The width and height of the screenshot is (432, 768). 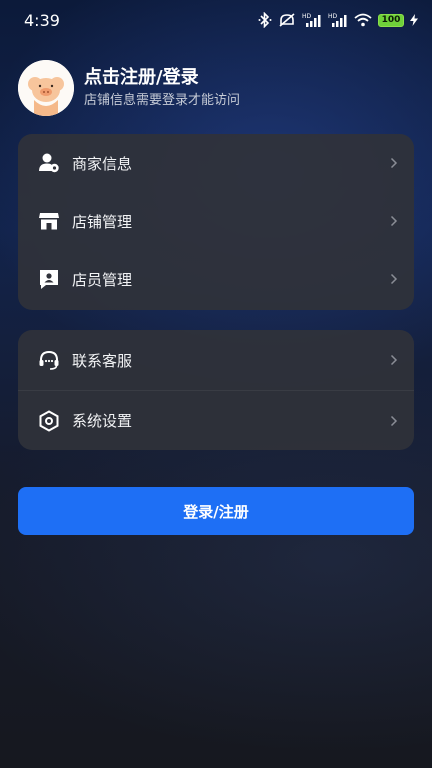 I want to click on pig-avatar-icon, so click(x=46, y=88).